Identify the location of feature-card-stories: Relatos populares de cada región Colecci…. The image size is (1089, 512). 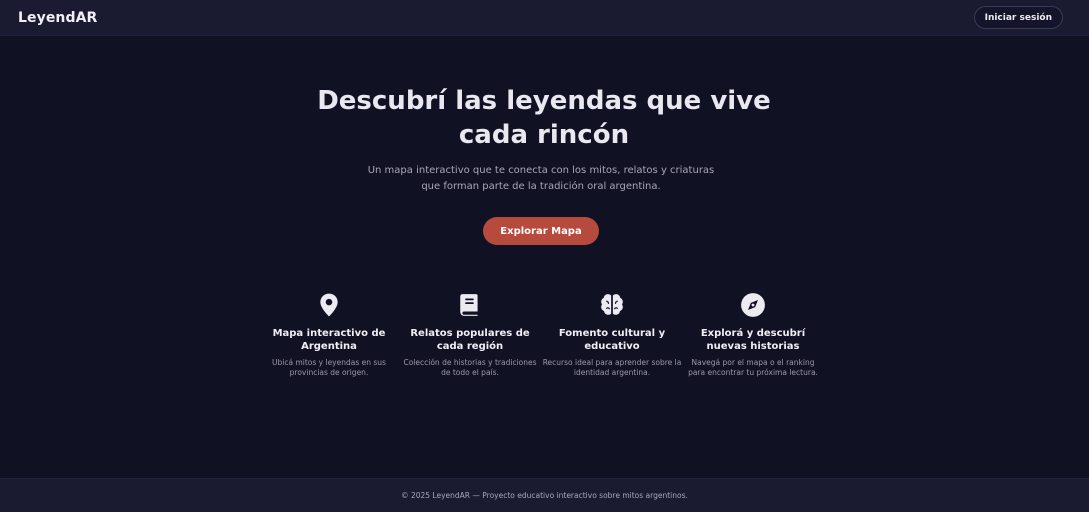
(470, 335).